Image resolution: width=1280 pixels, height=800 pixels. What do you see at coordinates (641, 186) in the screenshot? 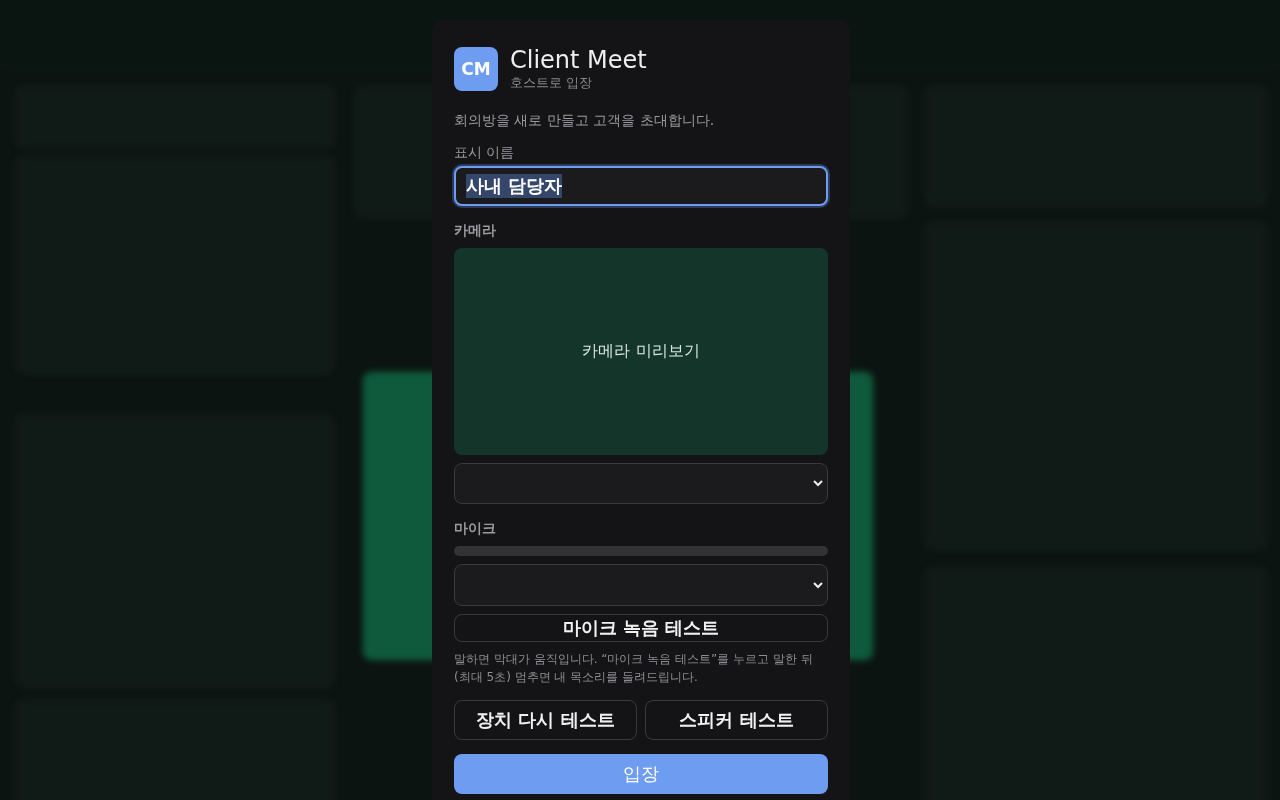
I see `name-field: 사내 담당자` at bounding box center [641, 186].